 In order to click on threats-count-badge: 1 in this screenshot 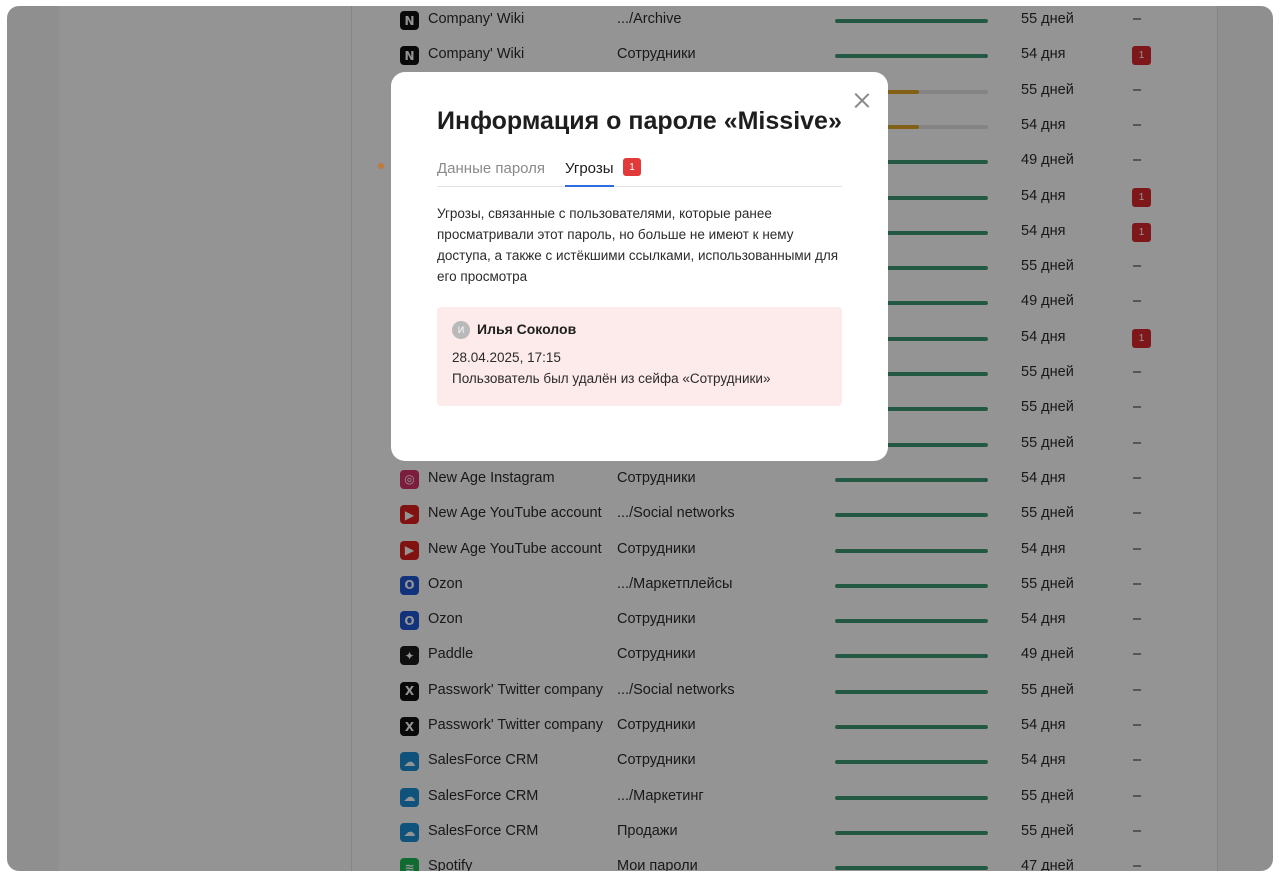, I will do `click(632, 167)`.